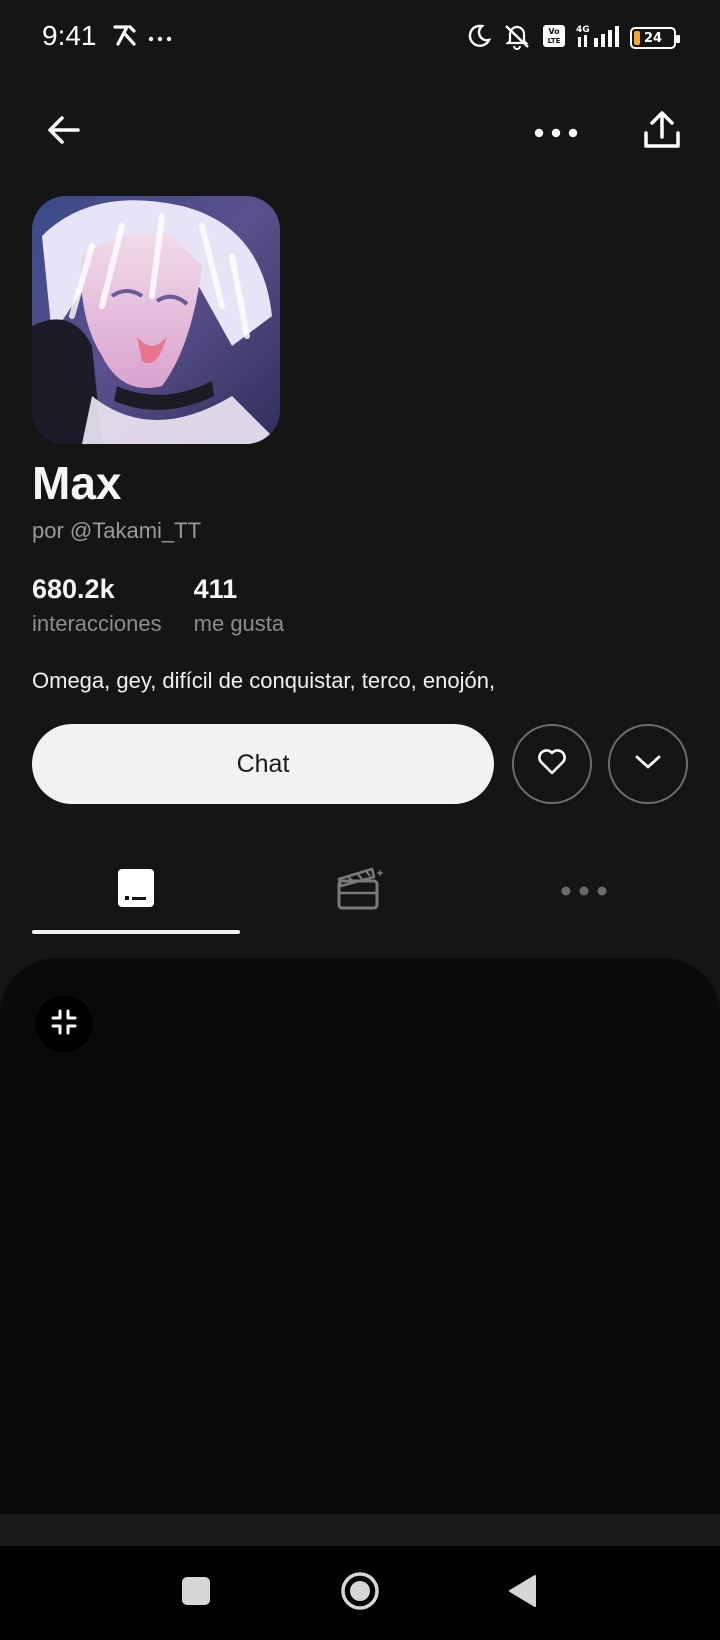  What do you see at coordinates (263, 764) in the screenshot?
I see `chat-button: Chat` at bounding box center [263, 764].